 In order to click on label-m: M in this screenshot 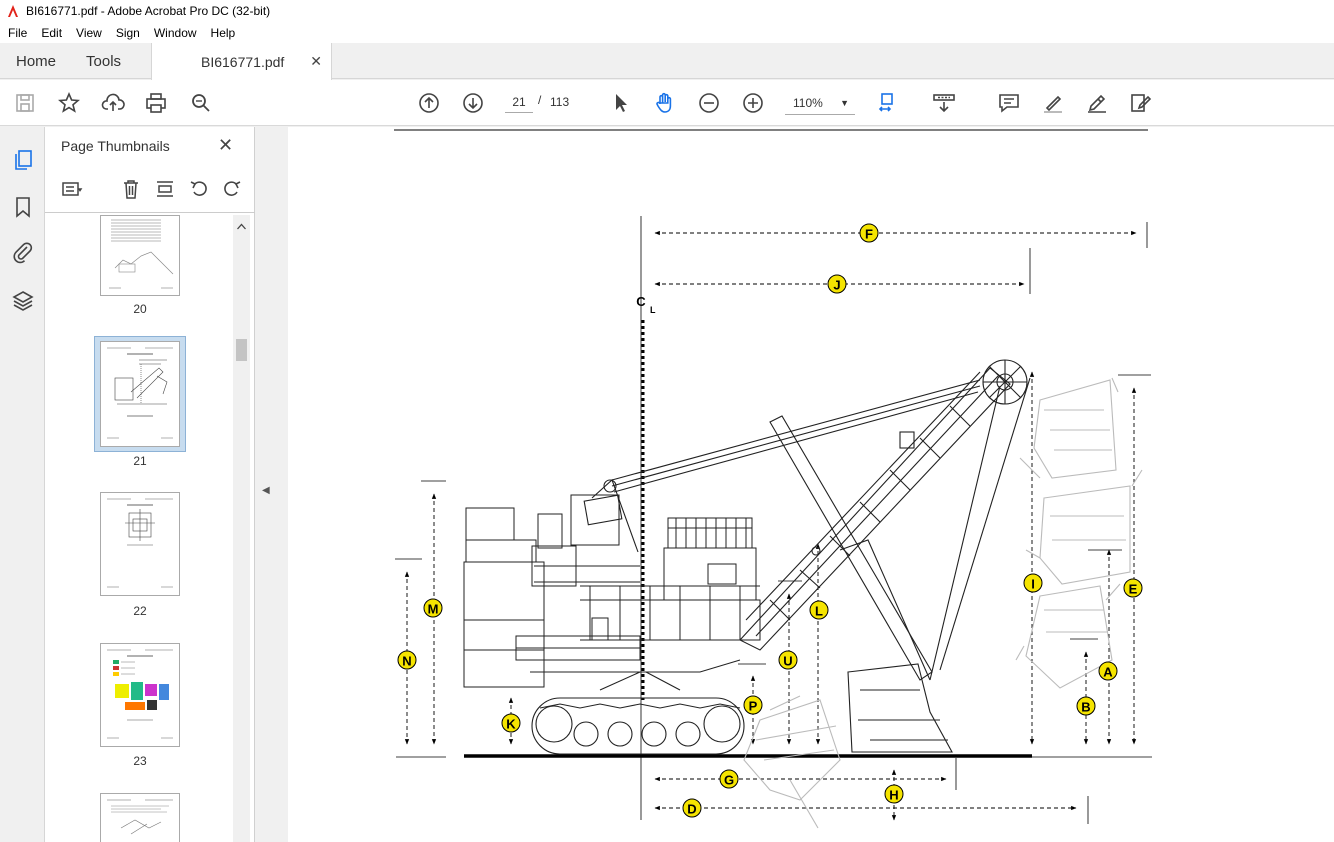, I will do `click(433, 608)`.